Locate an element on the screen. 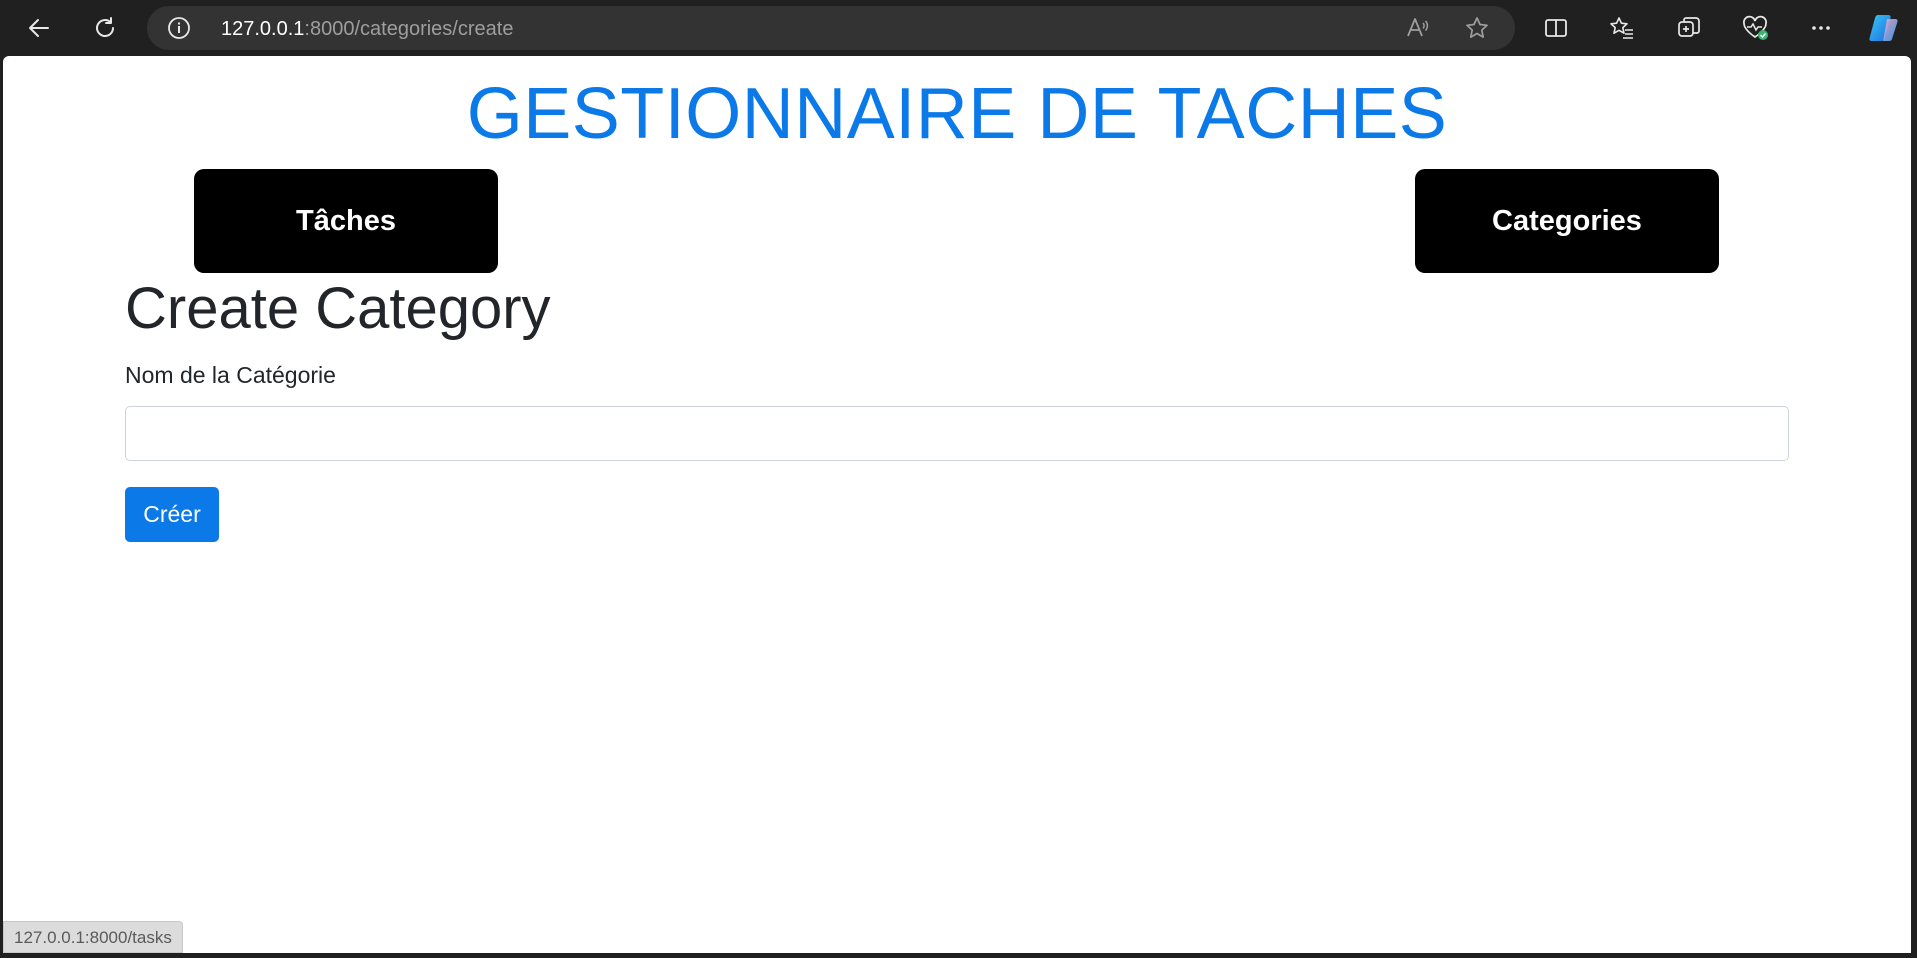 The width and height of the screenshot is (1917, 958). address-bar: 127.0.0.1:8000/categories/create is located at coordinates (831, 28).